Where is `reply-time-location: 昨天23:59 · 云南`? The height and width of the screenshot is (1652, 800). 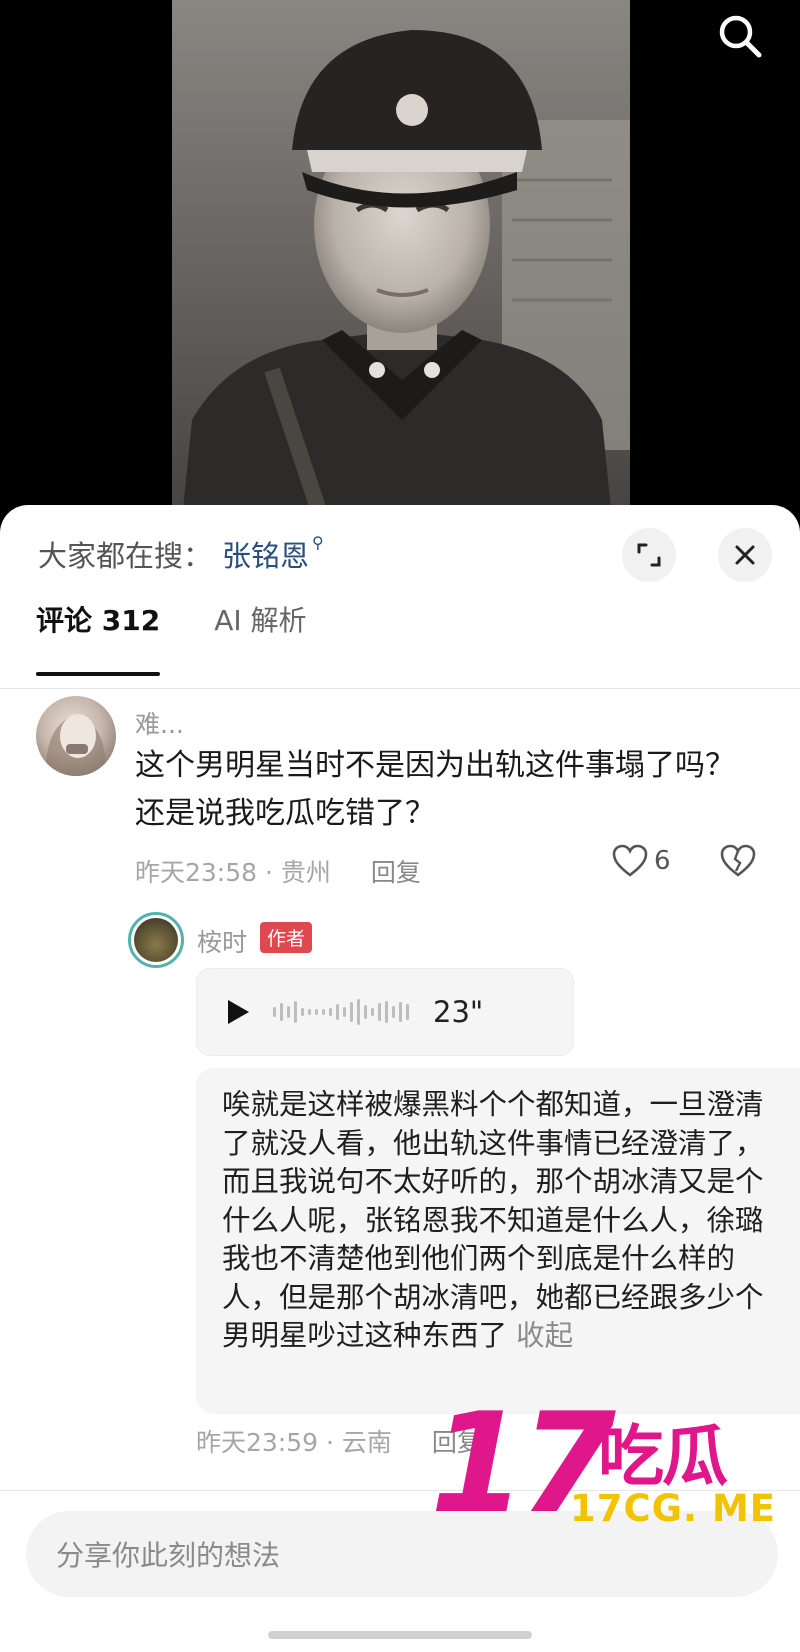 reply-time-location: 昨天23:59 · 云南 is located at coordinates (294, 1442).